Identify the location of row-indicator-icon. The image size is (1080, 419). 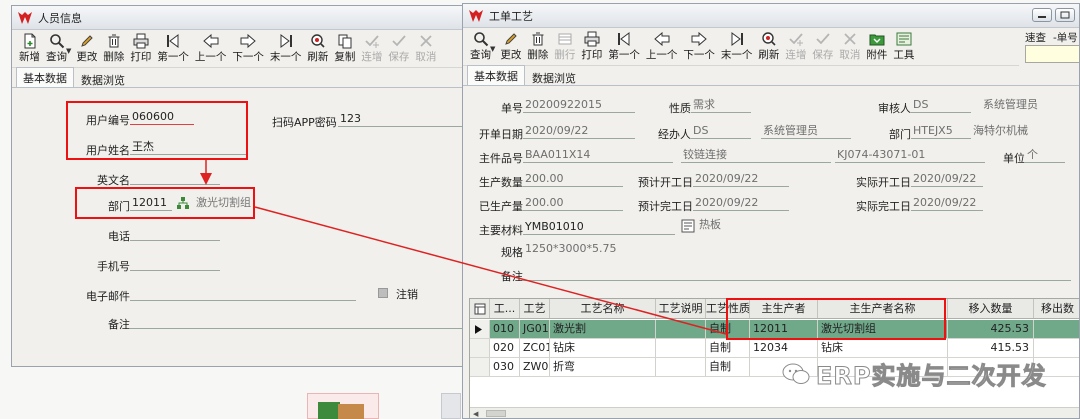
(480, 329).